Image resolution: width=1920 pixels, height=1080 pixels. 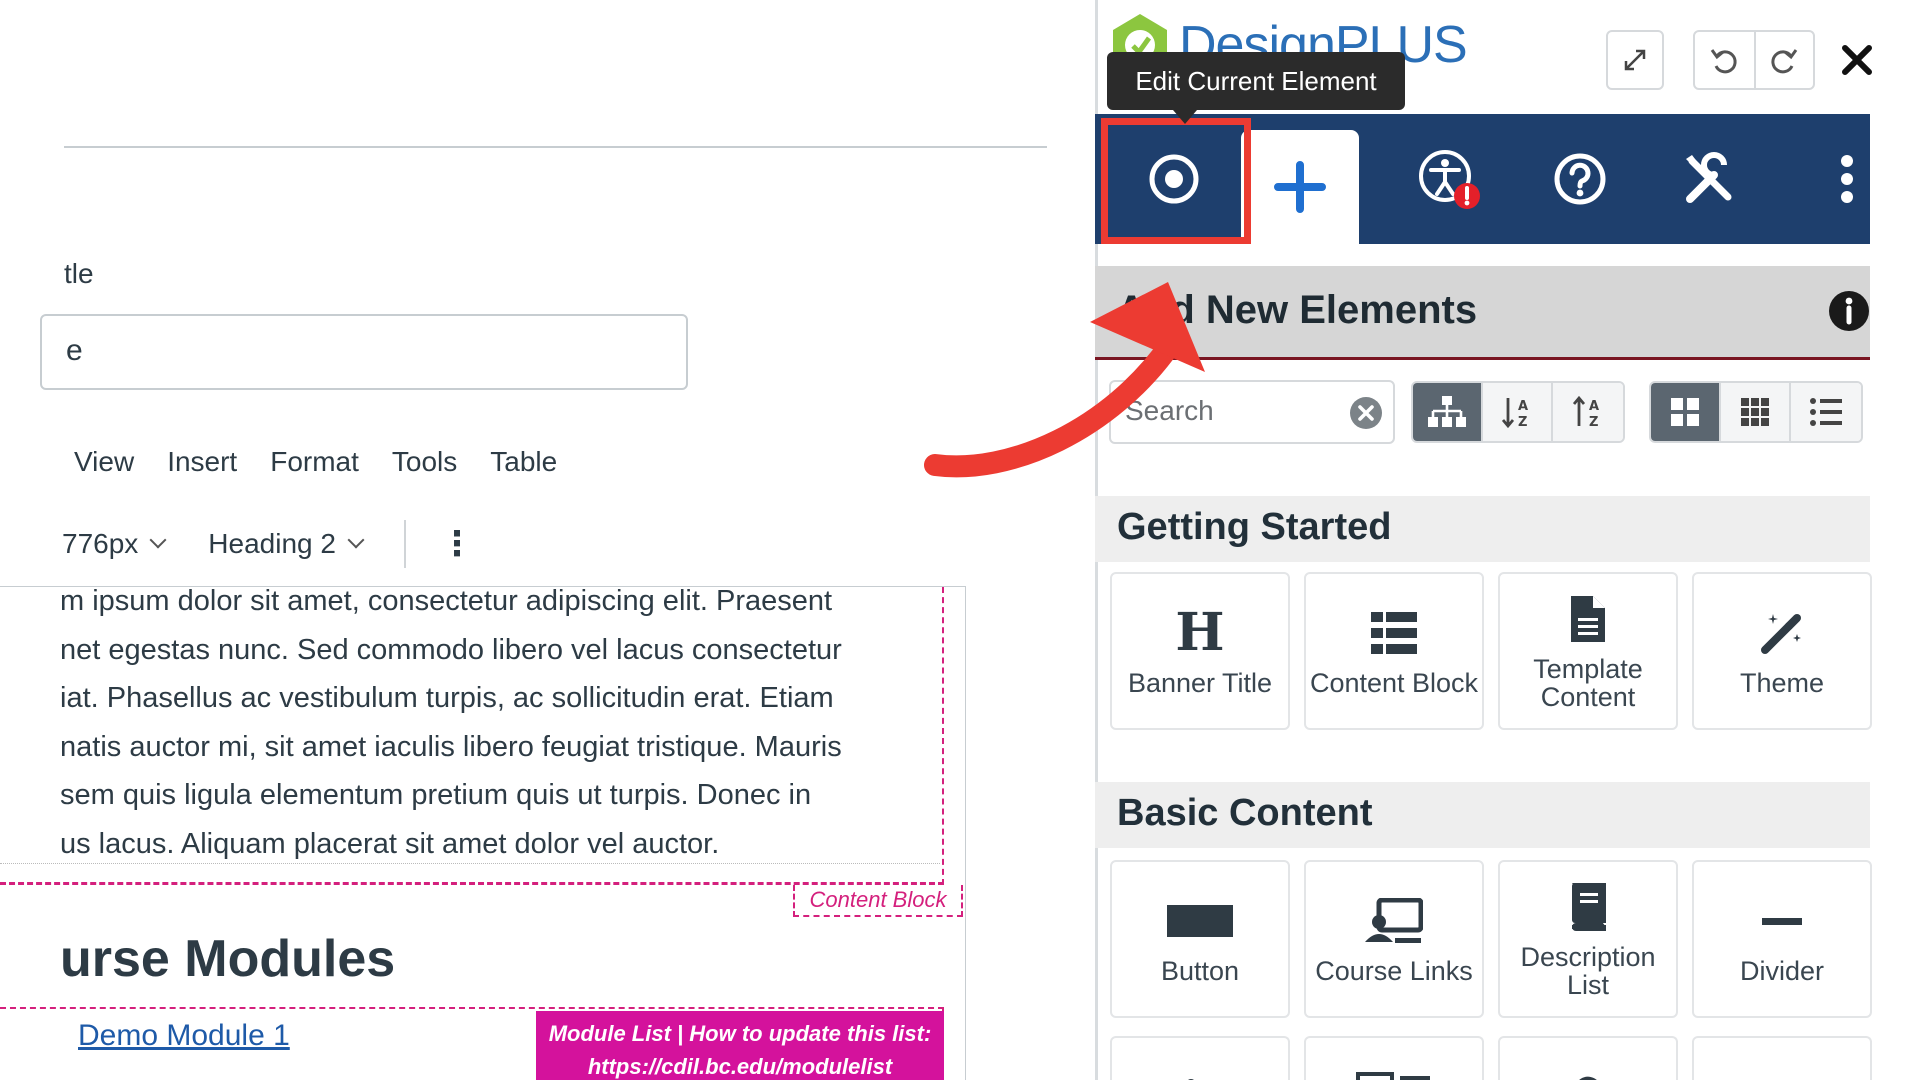 What do you see at coordinates (100, 543) in the screenshot?
I see `font-size-value: 776px` at bounding box center [100, 543].